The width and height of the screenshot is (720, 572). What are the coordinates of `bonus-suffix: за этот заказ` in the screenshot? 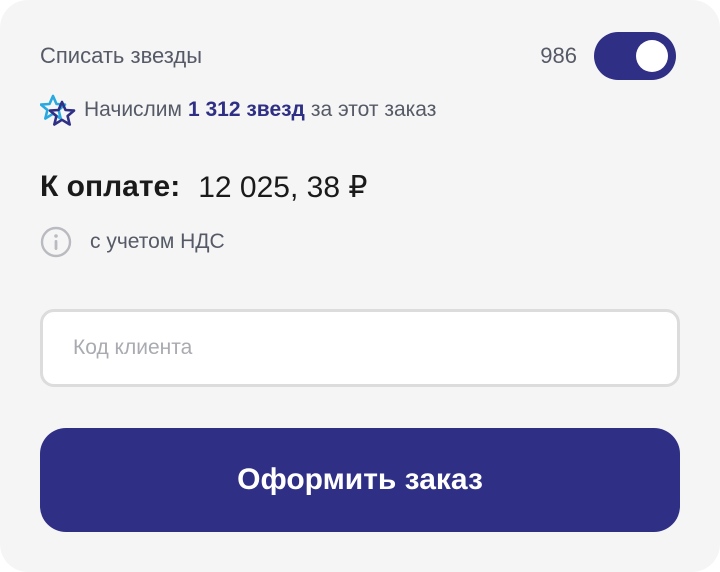 It's located at (373, 109).